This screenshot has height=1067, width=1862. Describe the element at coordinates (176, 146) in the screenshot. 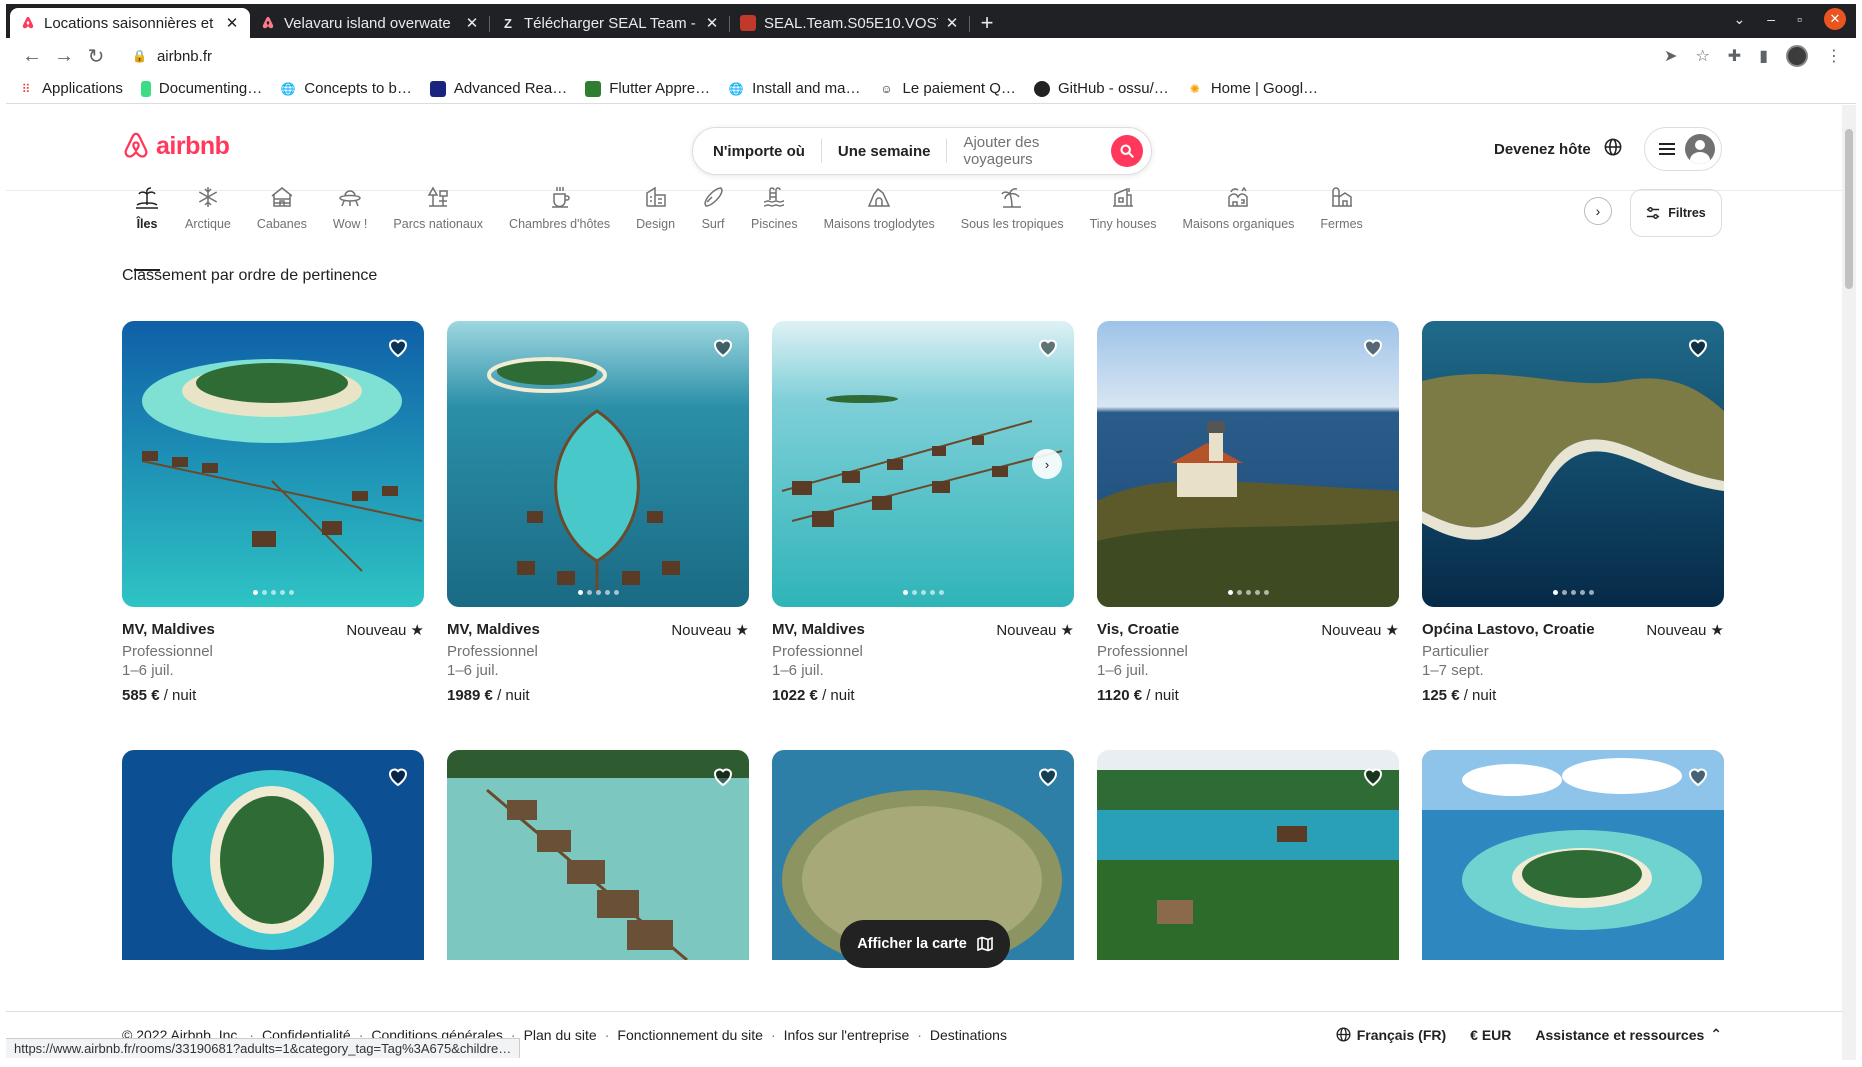

I see `airbnb-logo: airbnb` at that location.